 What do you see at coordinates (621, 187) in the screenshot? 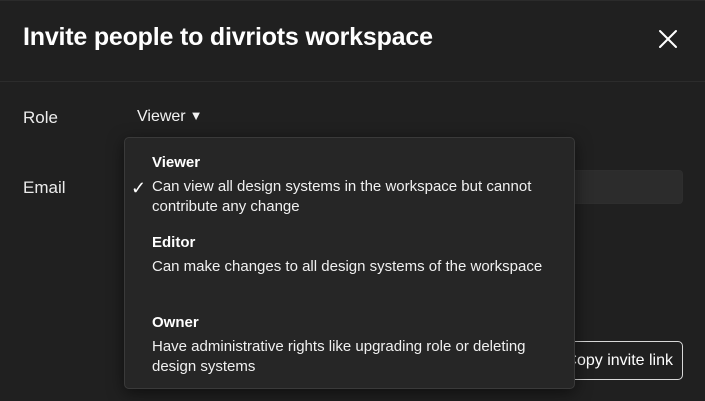
I see `email-input` at bounding box center [621, 187].